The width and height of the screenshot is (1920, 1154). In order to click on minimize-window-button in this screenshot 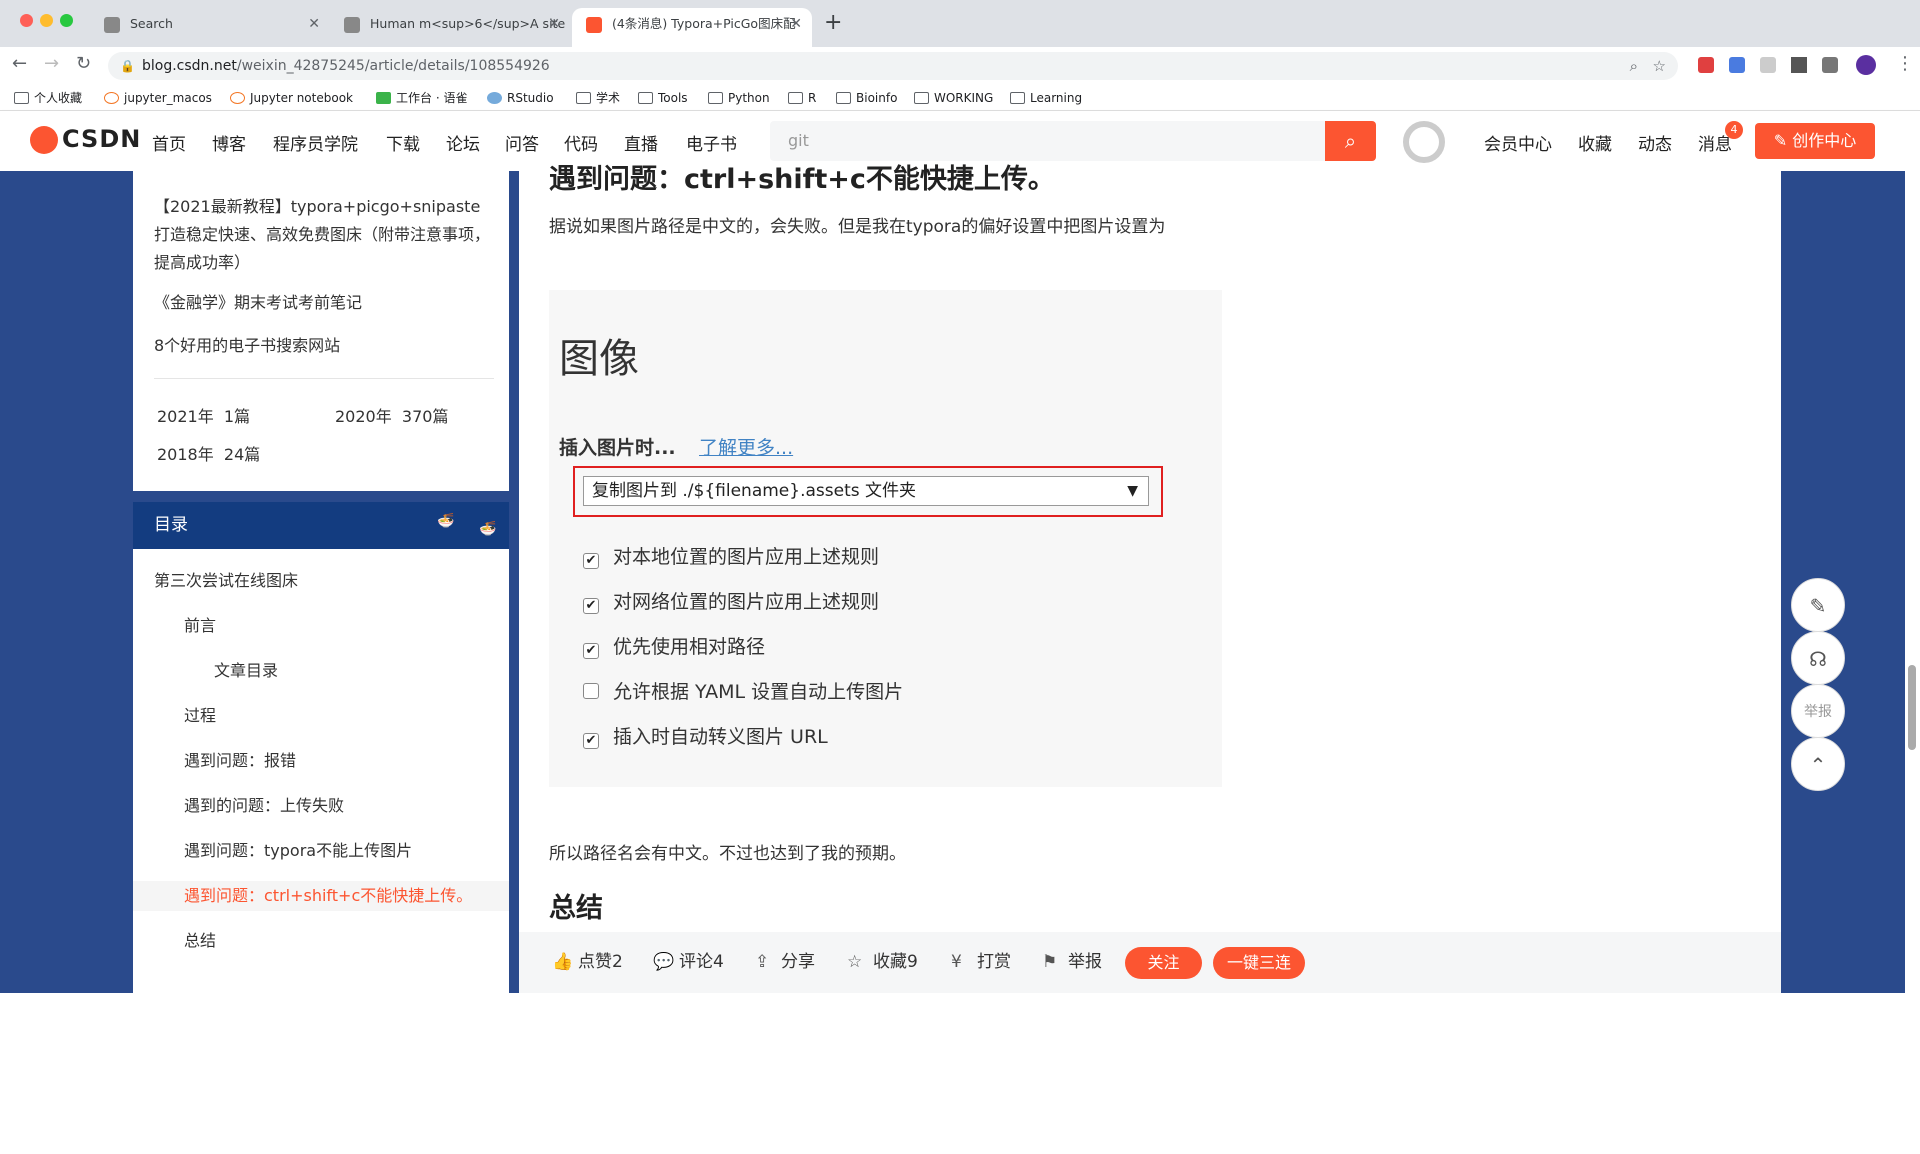, I will do `click(46, 20)`.